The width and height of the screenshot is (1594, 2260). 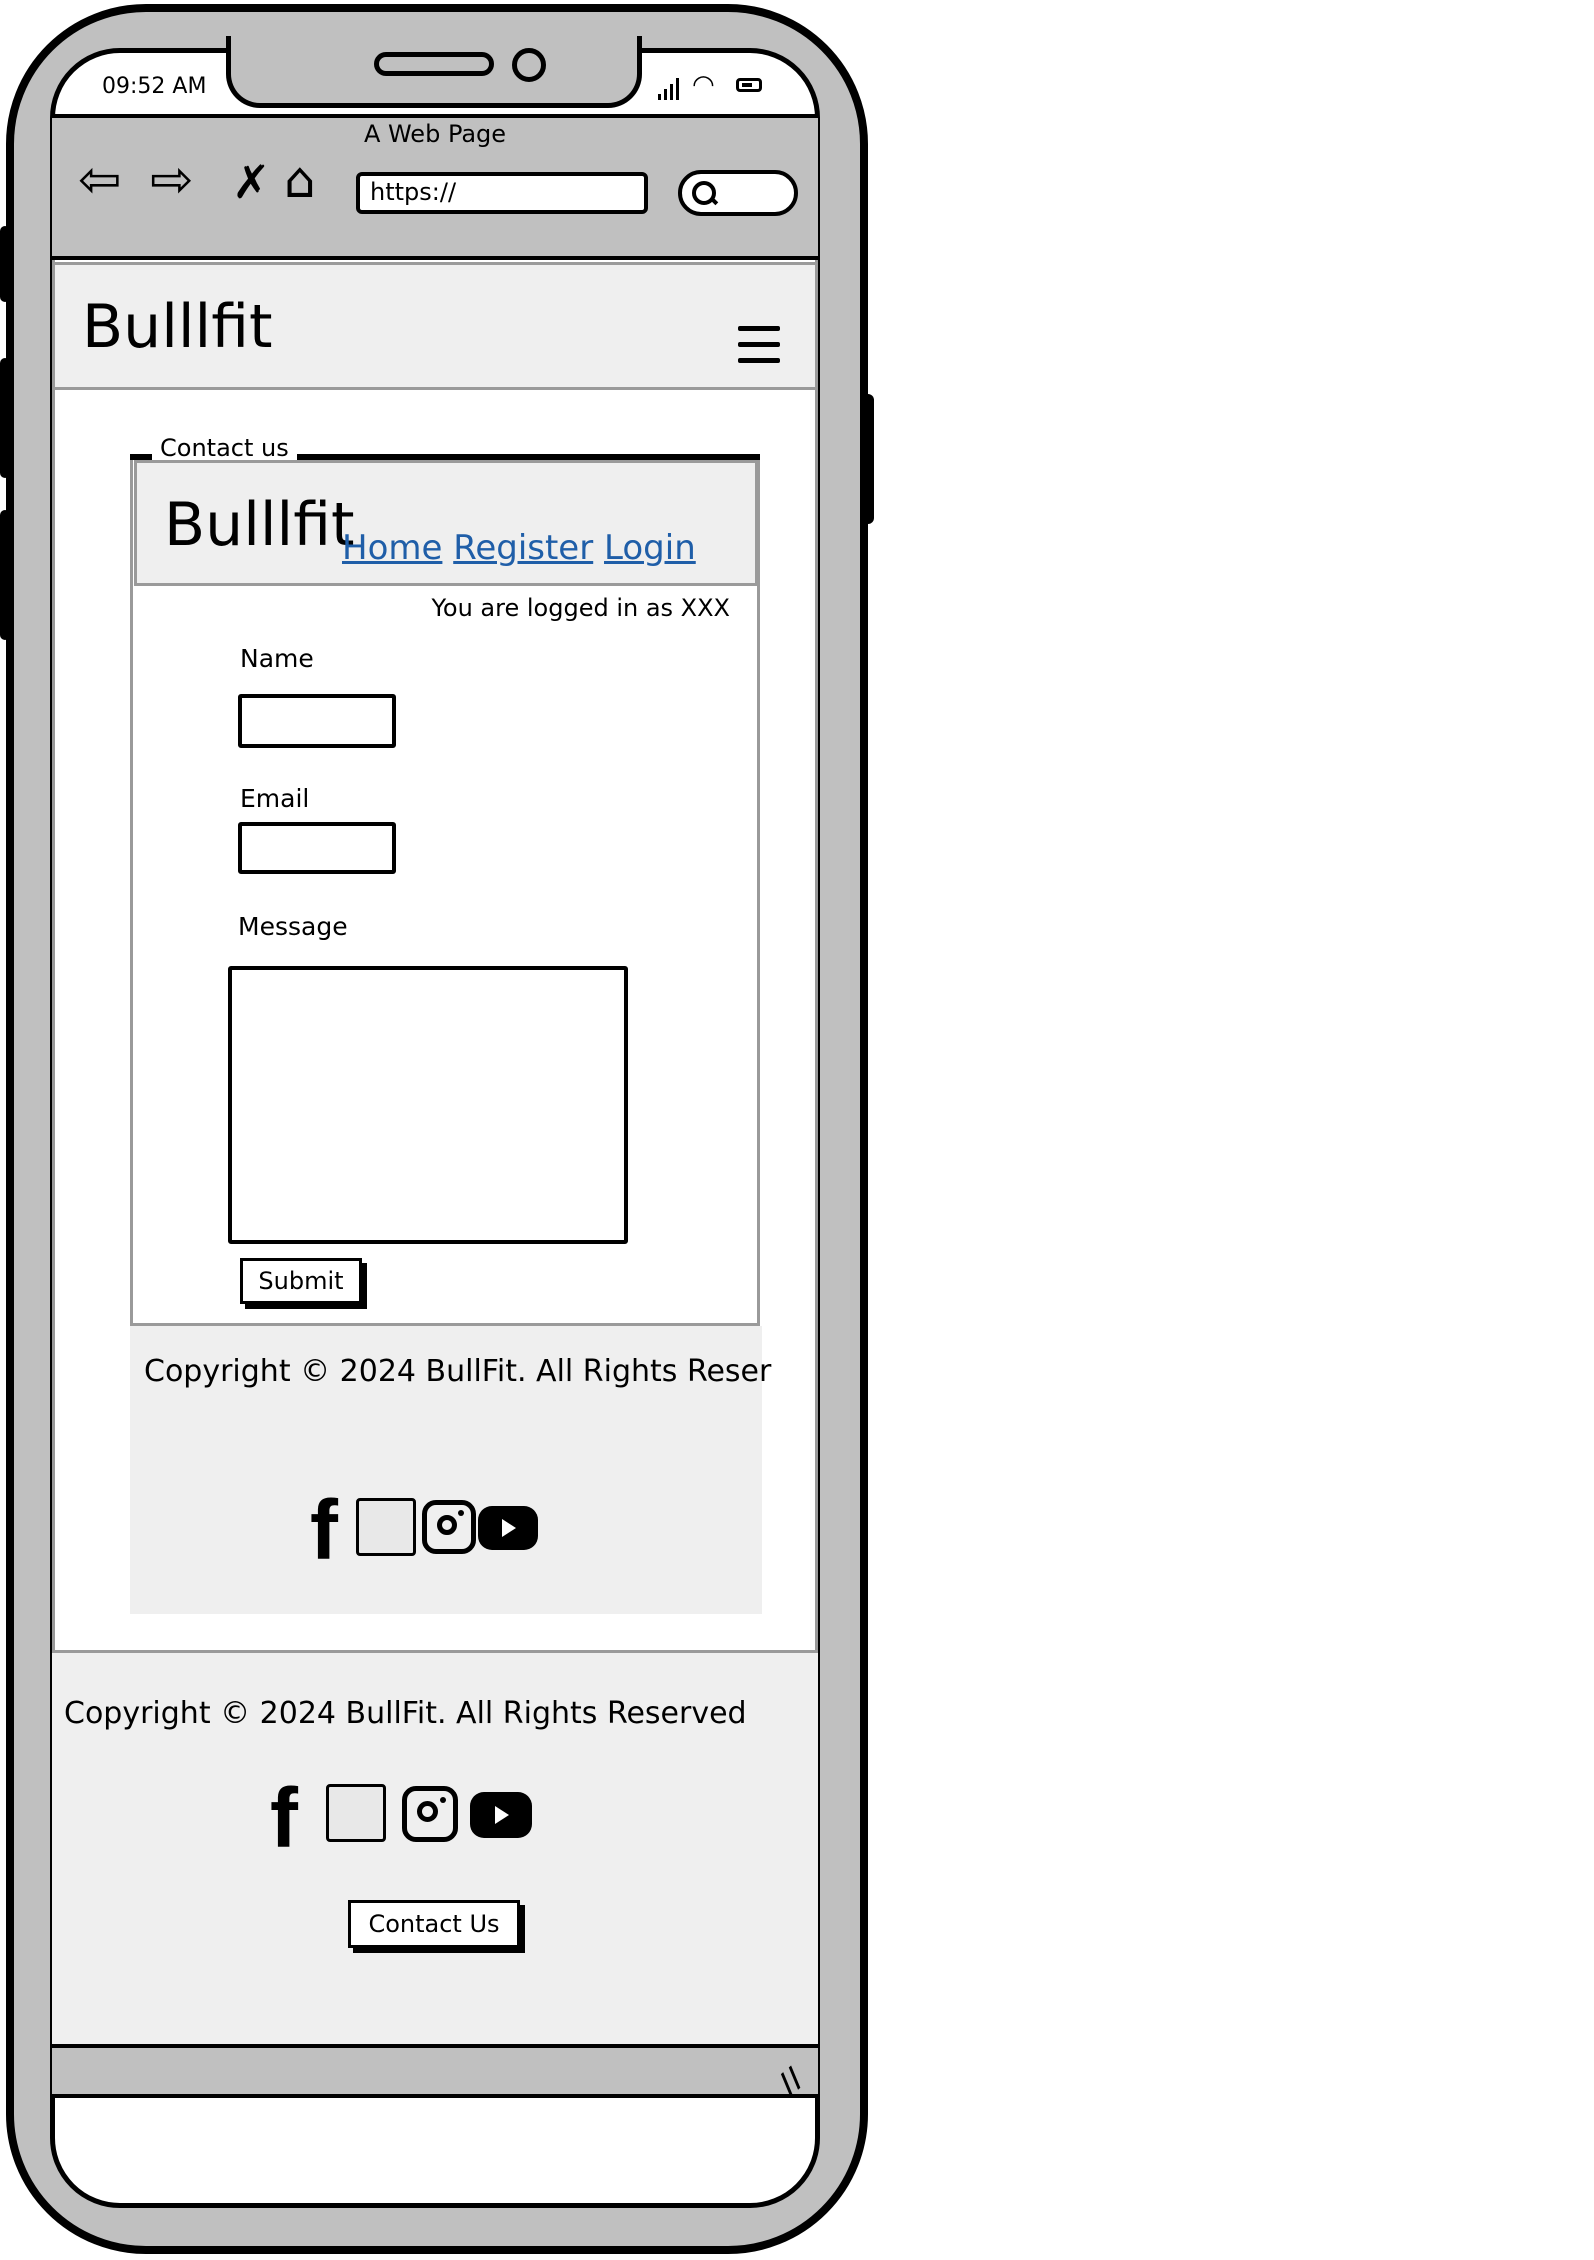 I want to click on submit-button: Submit, so click(x=301, y=1281).